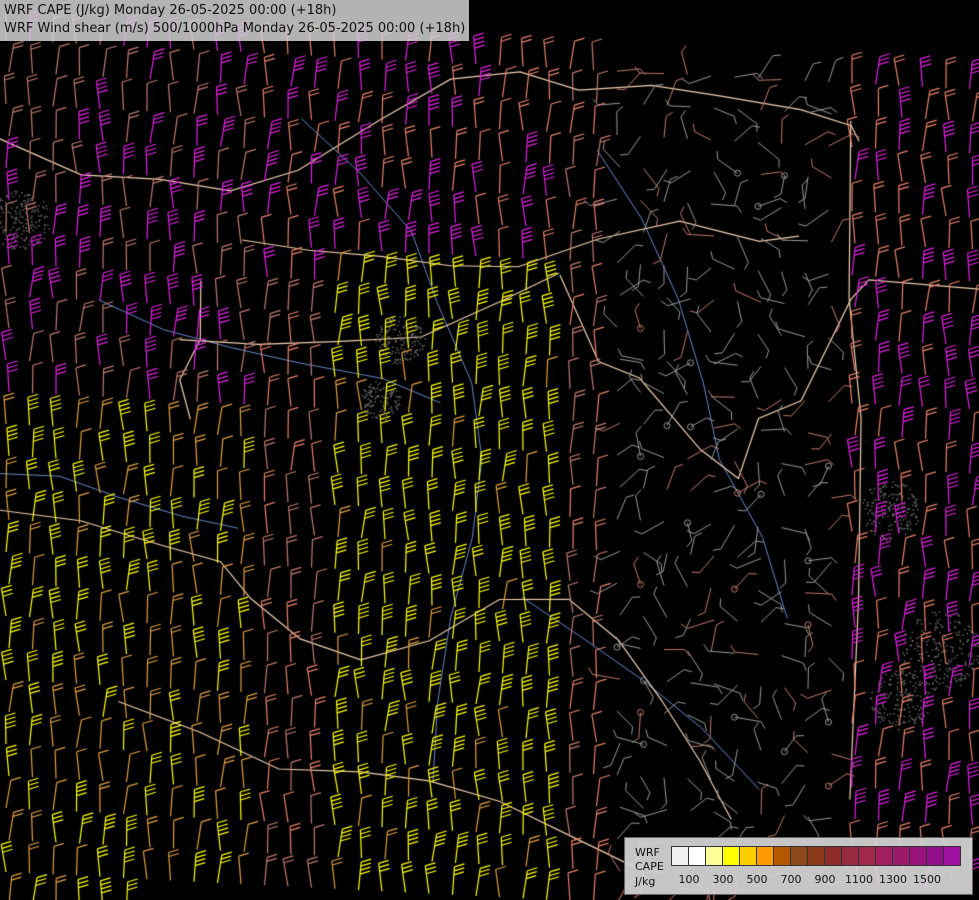  Describe the element at coordinates (927, 879) in the screenshot. I see `legend-tick-label: 1500` at that location.